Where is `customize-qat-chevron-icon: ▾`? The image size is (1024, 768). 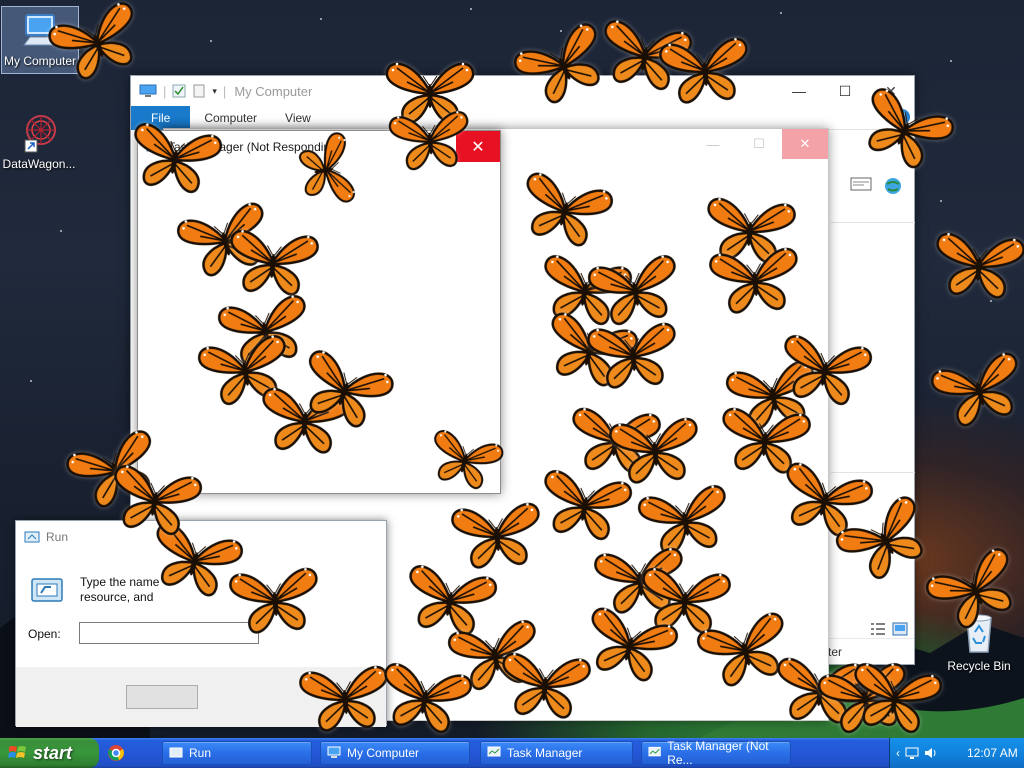
customize-qat-chevron-icon: ▾ is located at coordinates (214, 91).